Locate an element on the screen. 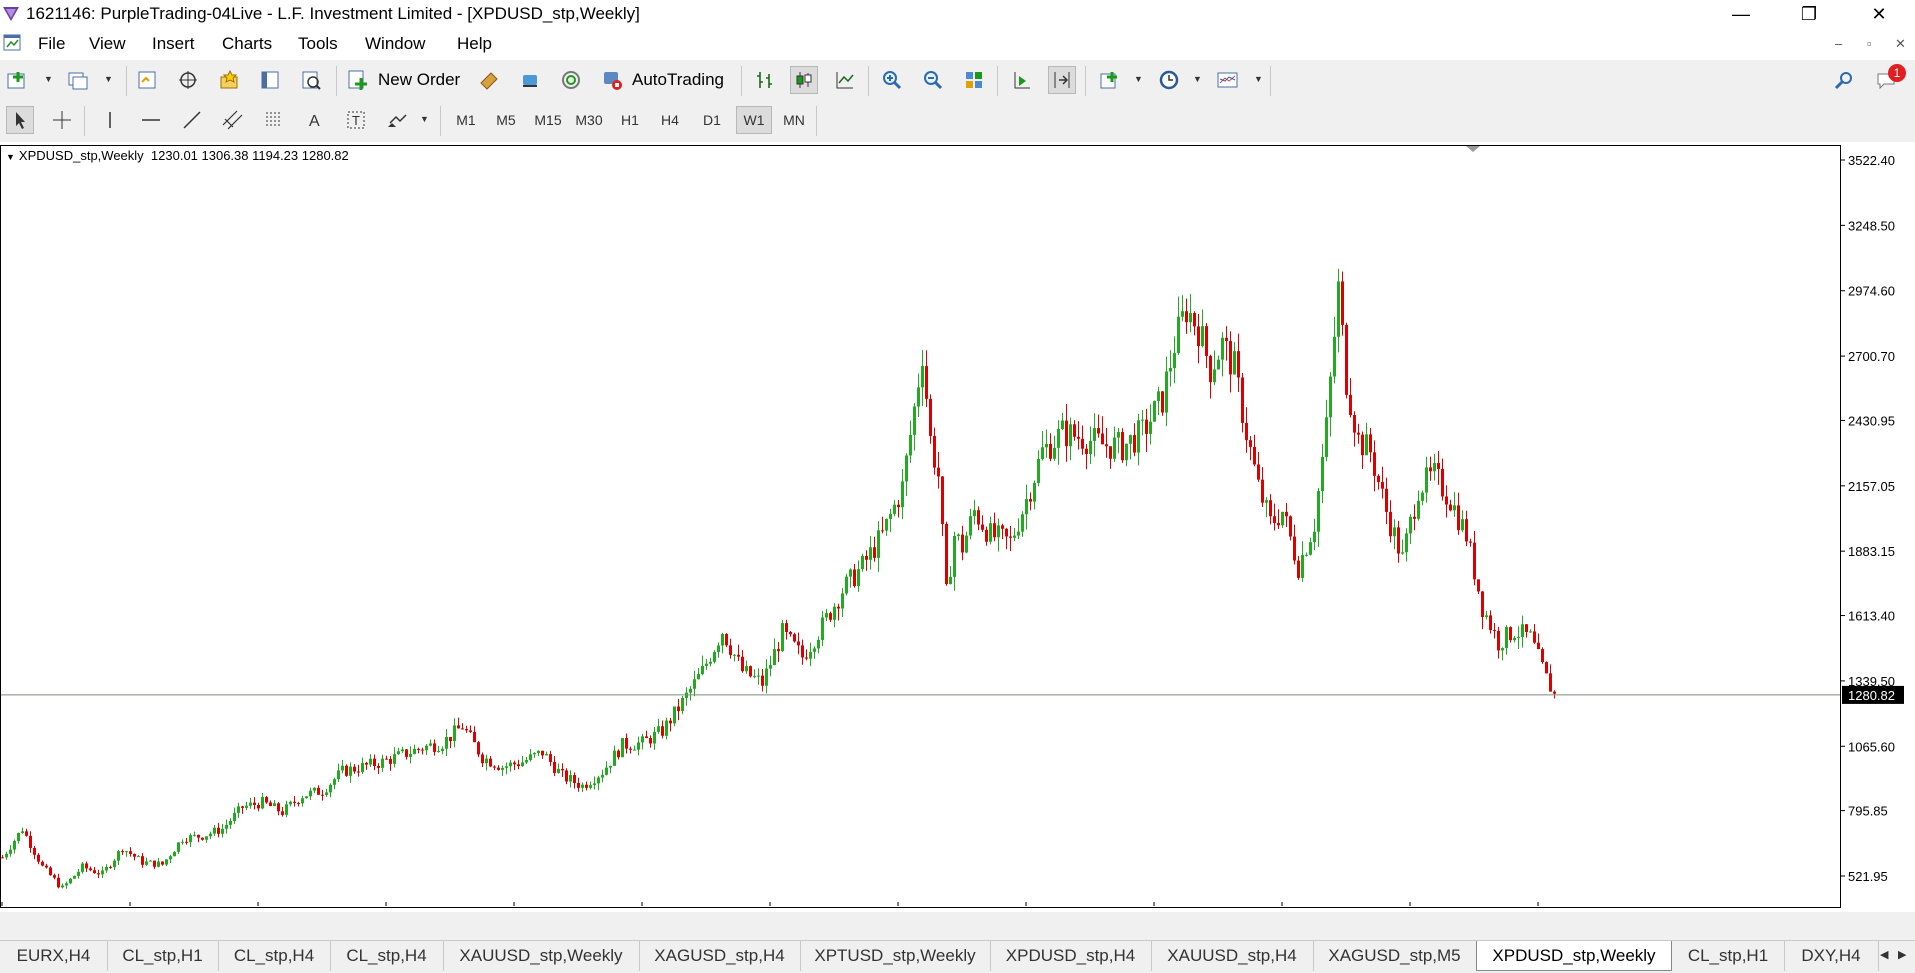  timeframe-h1: H1 is located at coordinates (630, 120).